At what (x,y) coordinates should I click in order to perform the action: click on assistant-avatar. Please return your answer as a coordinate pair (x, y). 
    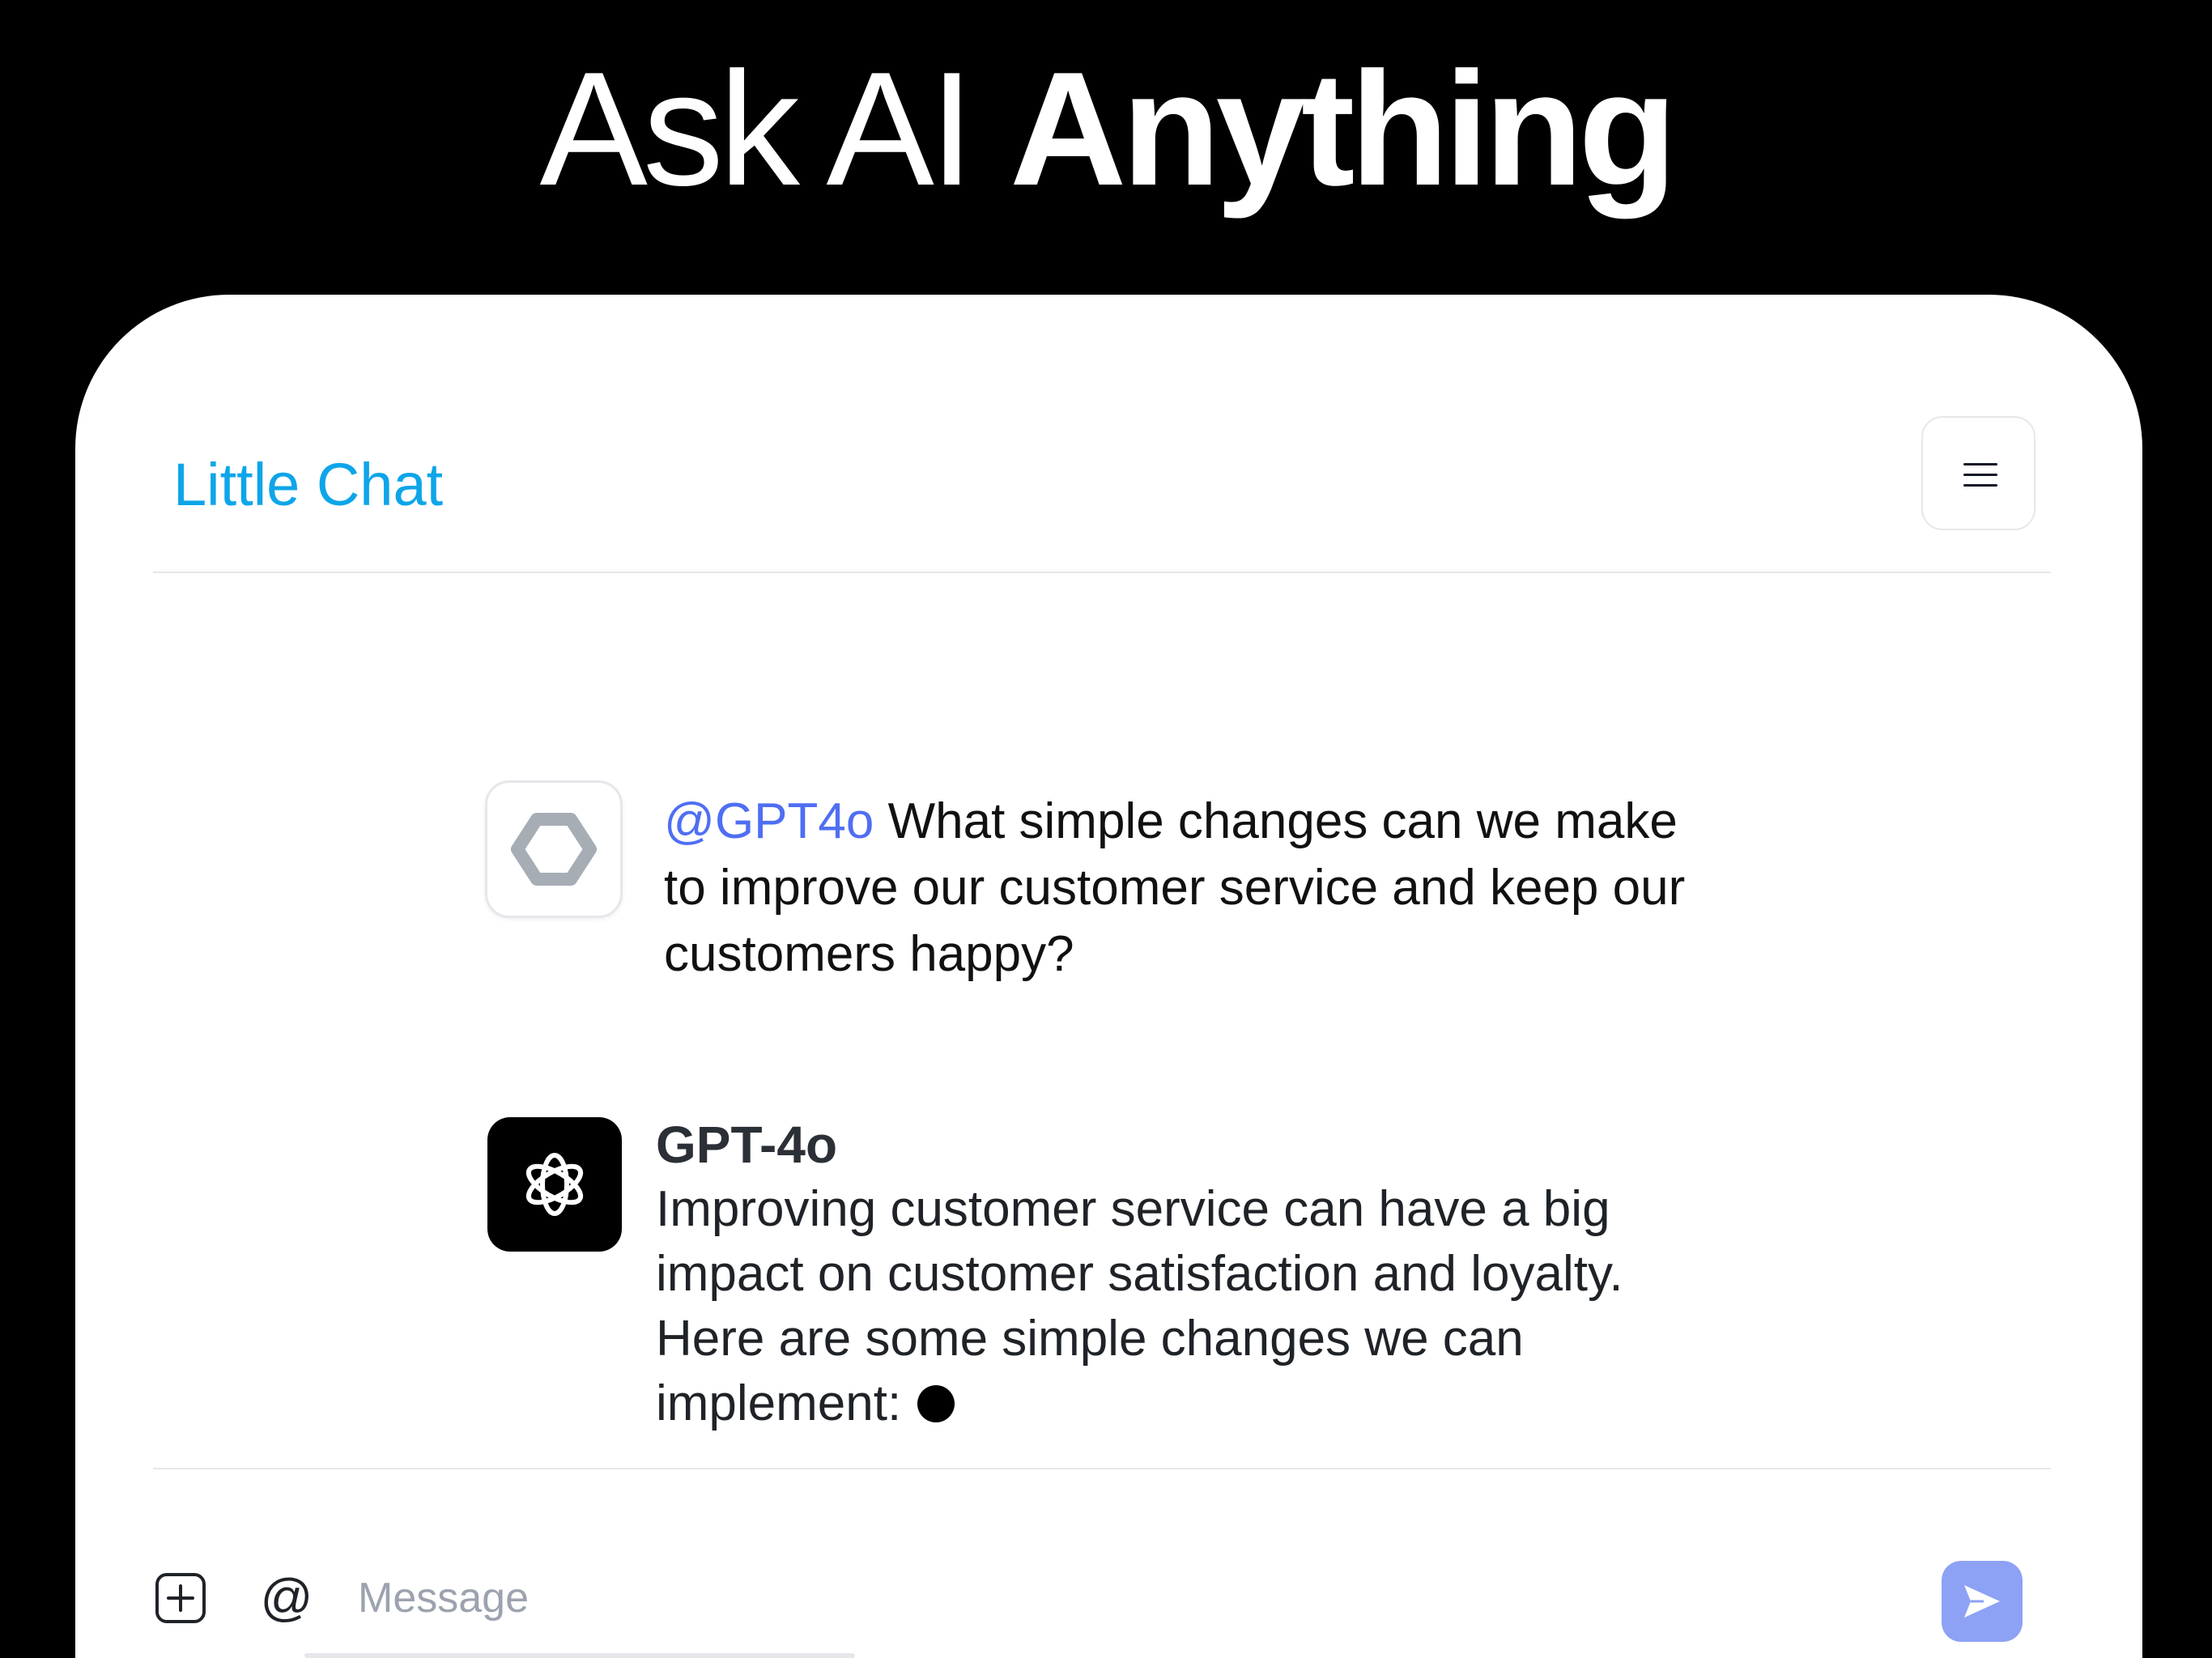
    Looking at the image, I should click on (555, 1184).